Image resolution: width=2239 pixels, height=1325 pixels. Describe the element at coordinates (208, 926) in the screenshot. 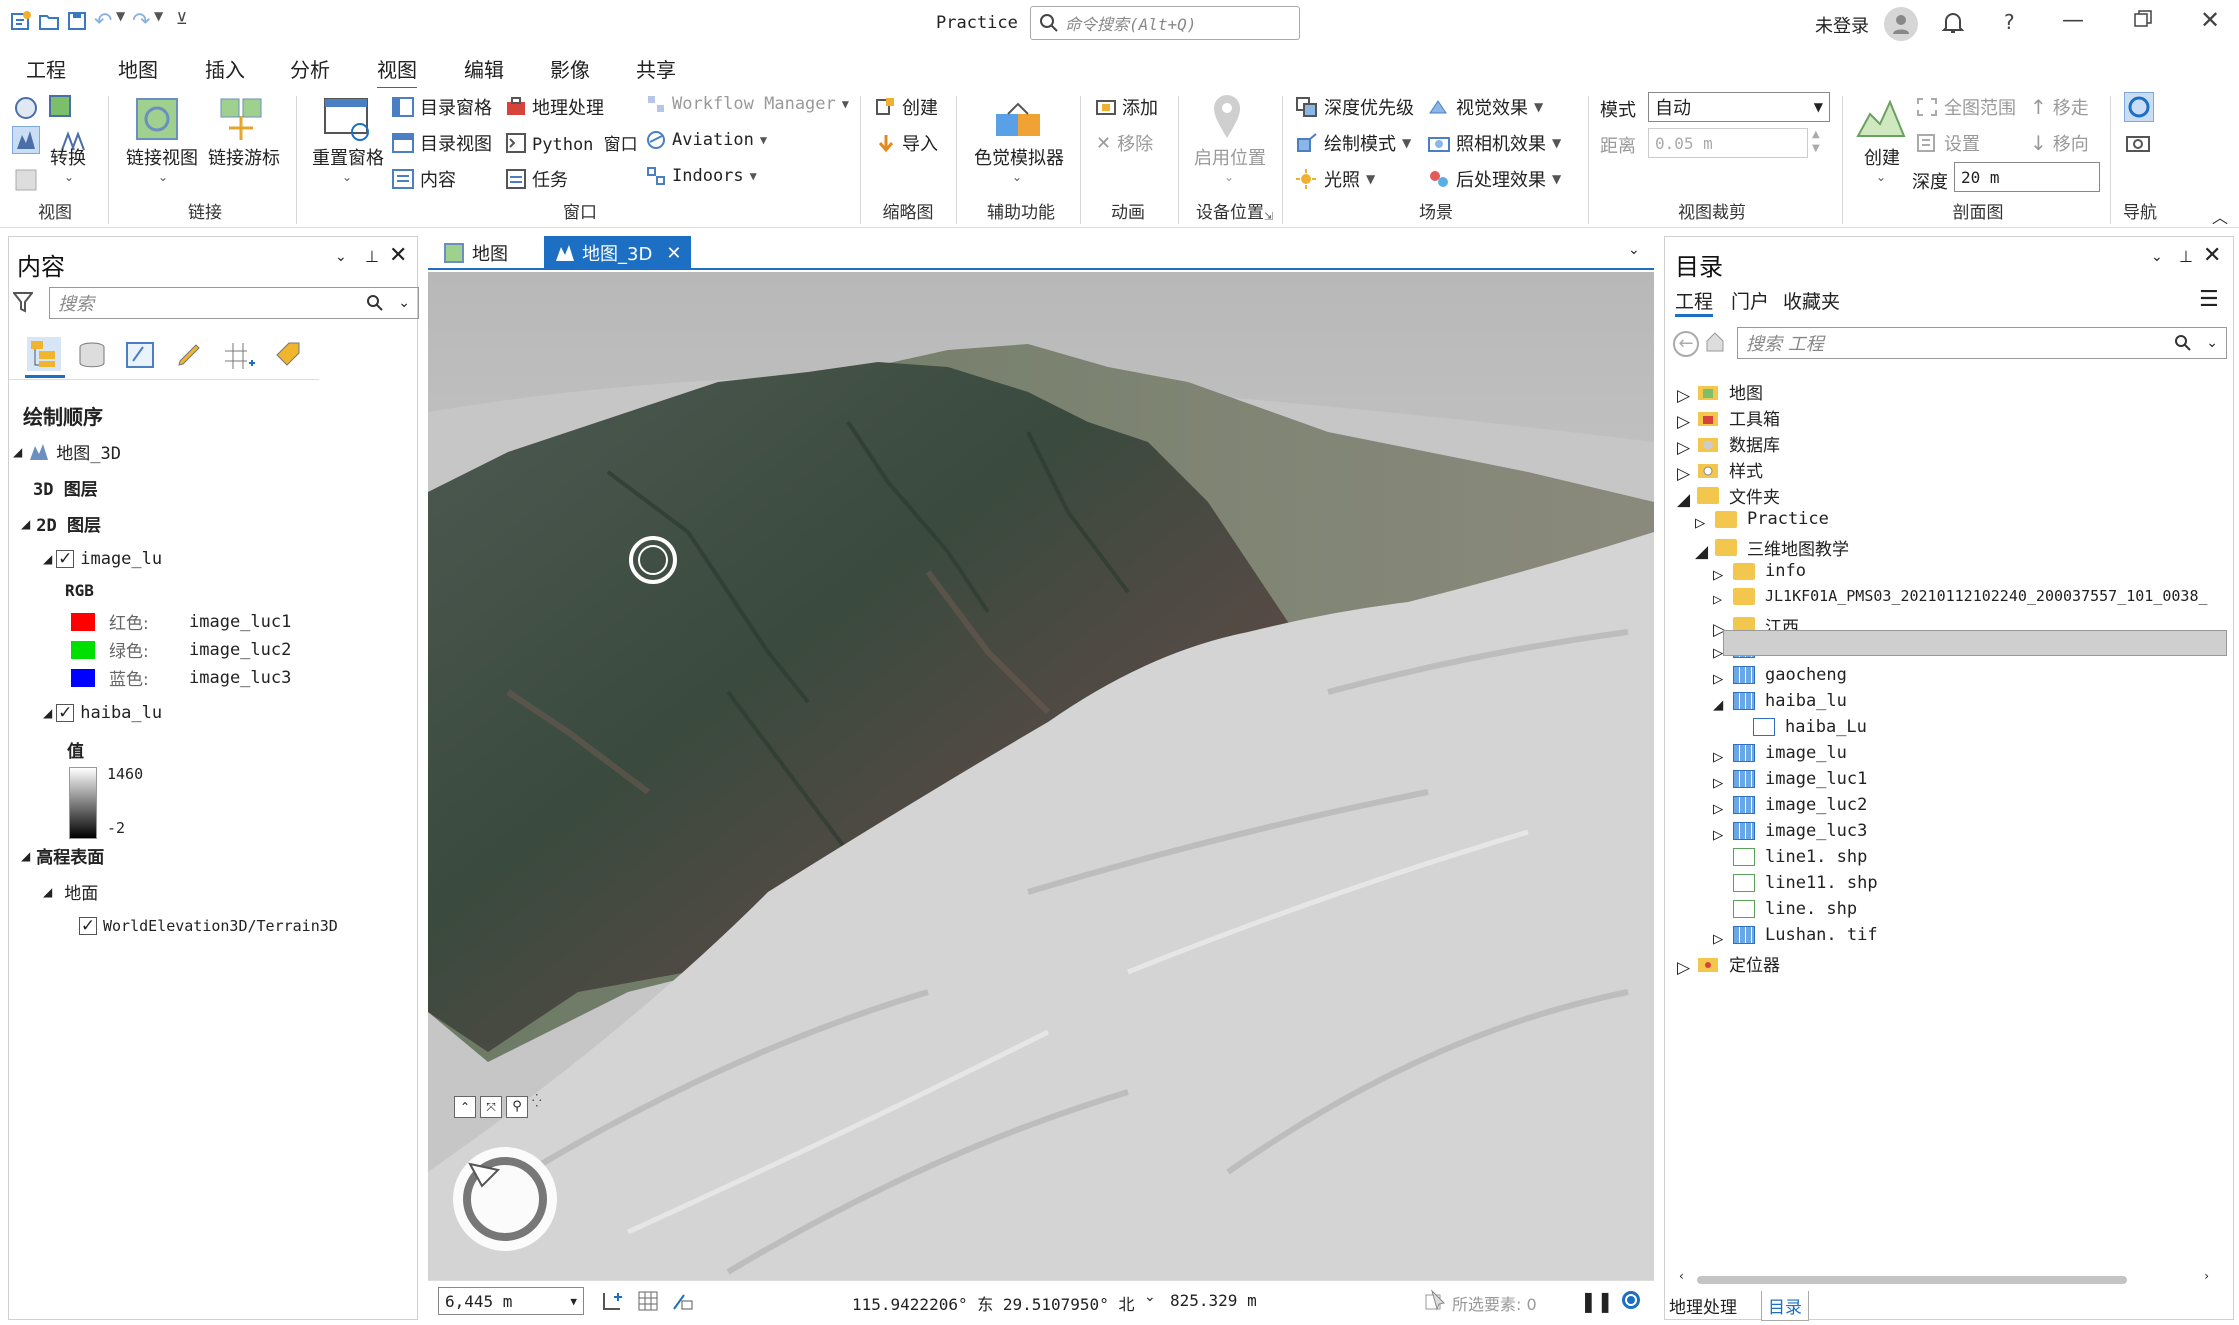

I see `tree-terrain3d: ✓ WorldElevation3D/Terrain3D` at that location.